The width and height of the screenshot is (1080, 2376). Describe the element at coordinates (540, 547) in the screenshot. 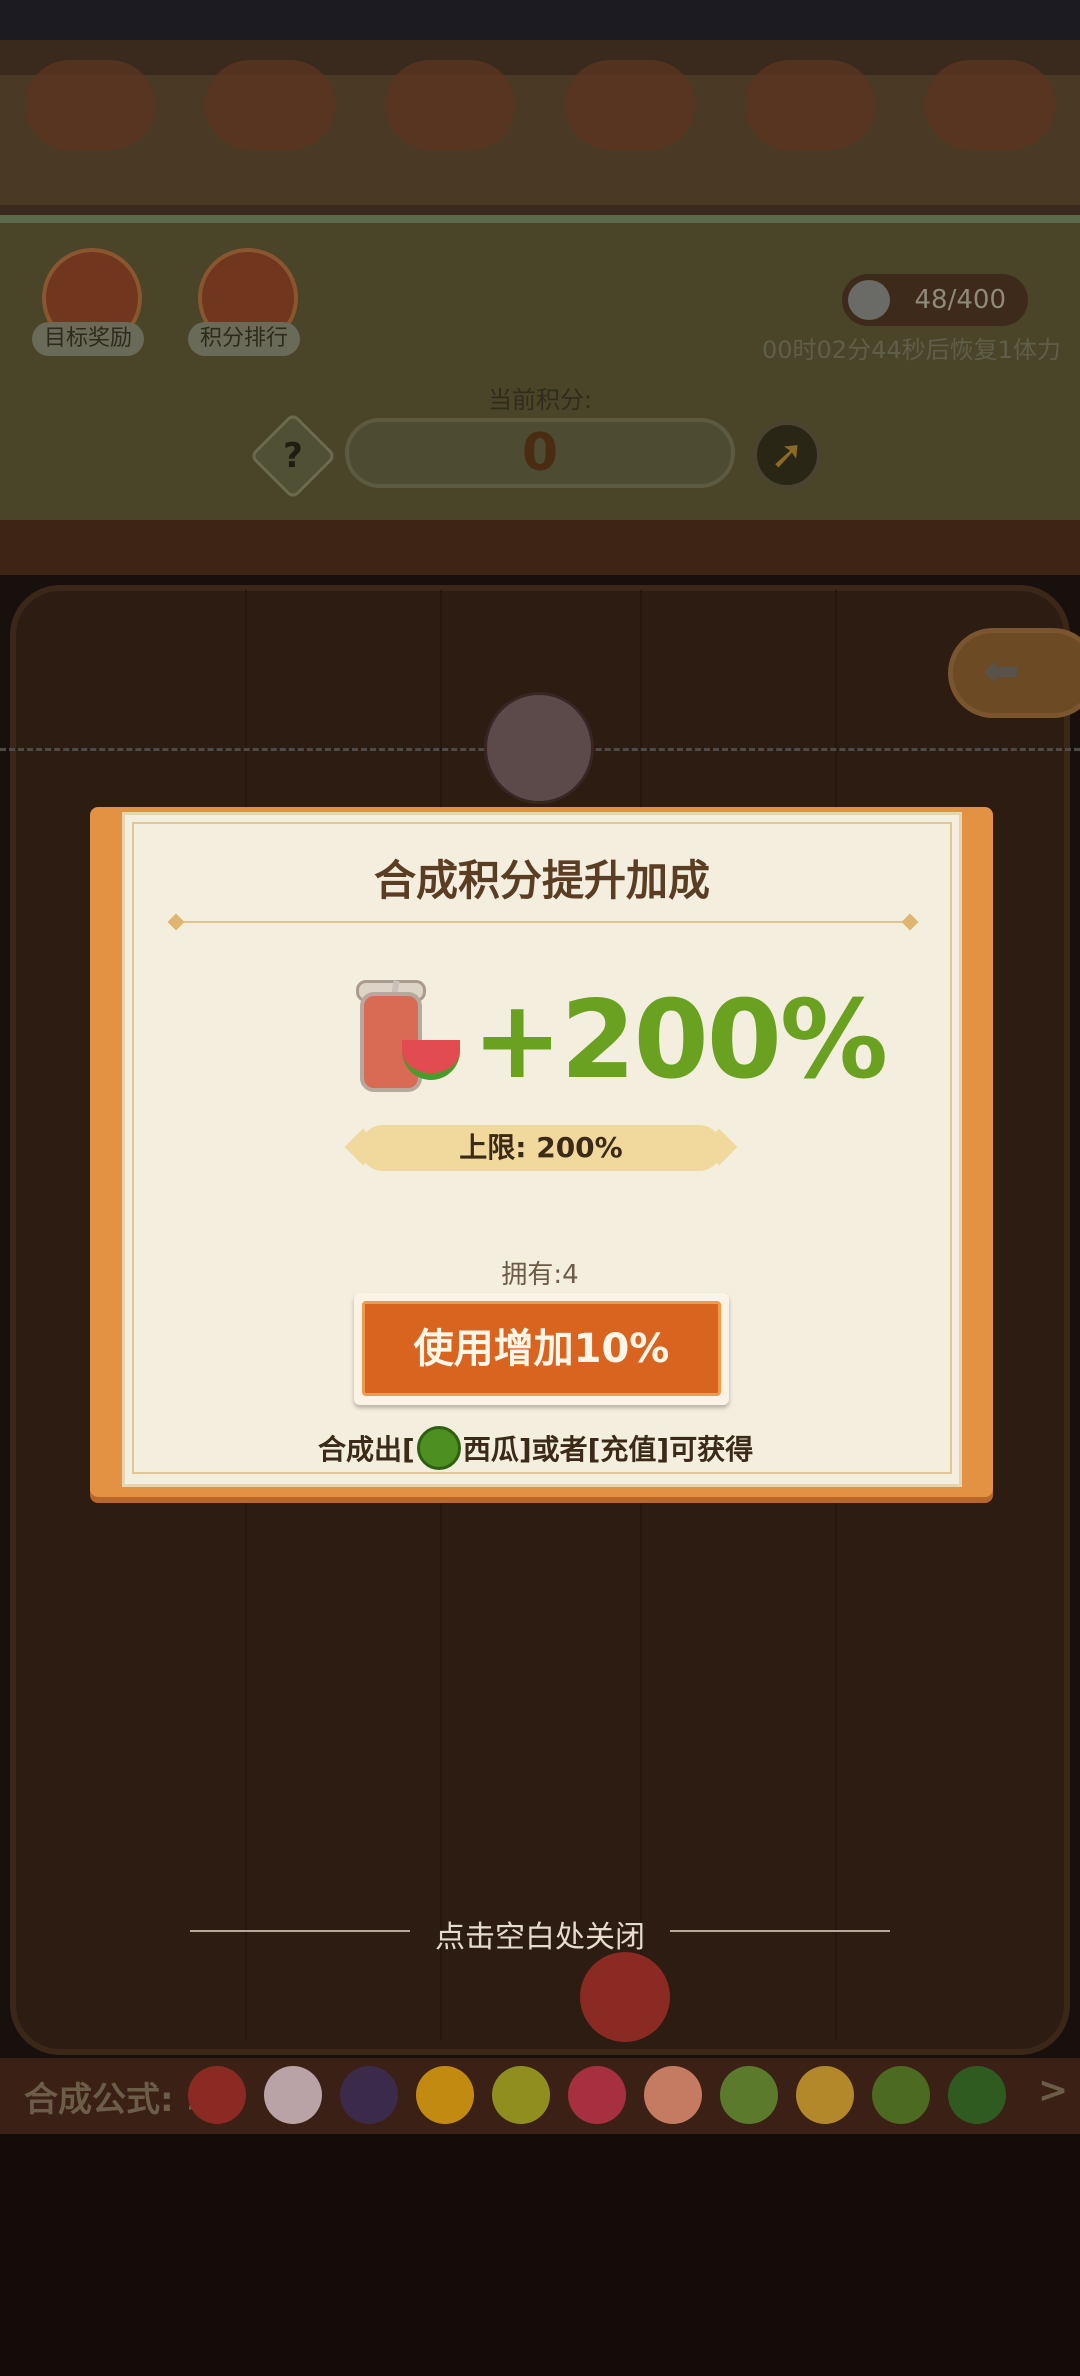

I see `hud-bottom-strip` at that location.